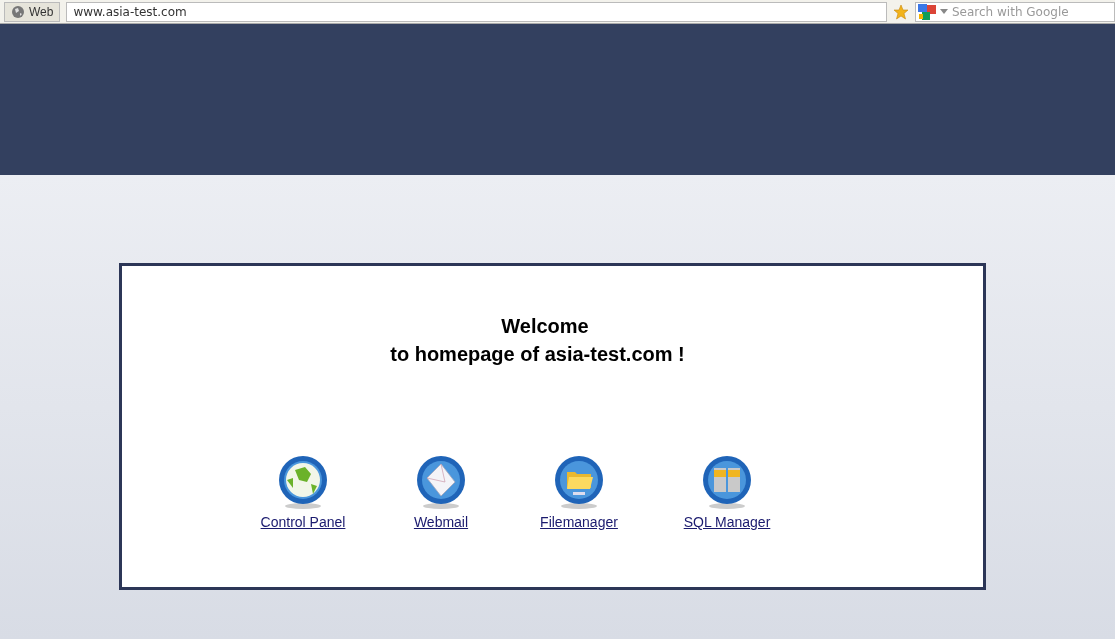  Describe the element at coordinates (1015, 11) in the screenshot. I see `search-field: Search with Google` at that location.